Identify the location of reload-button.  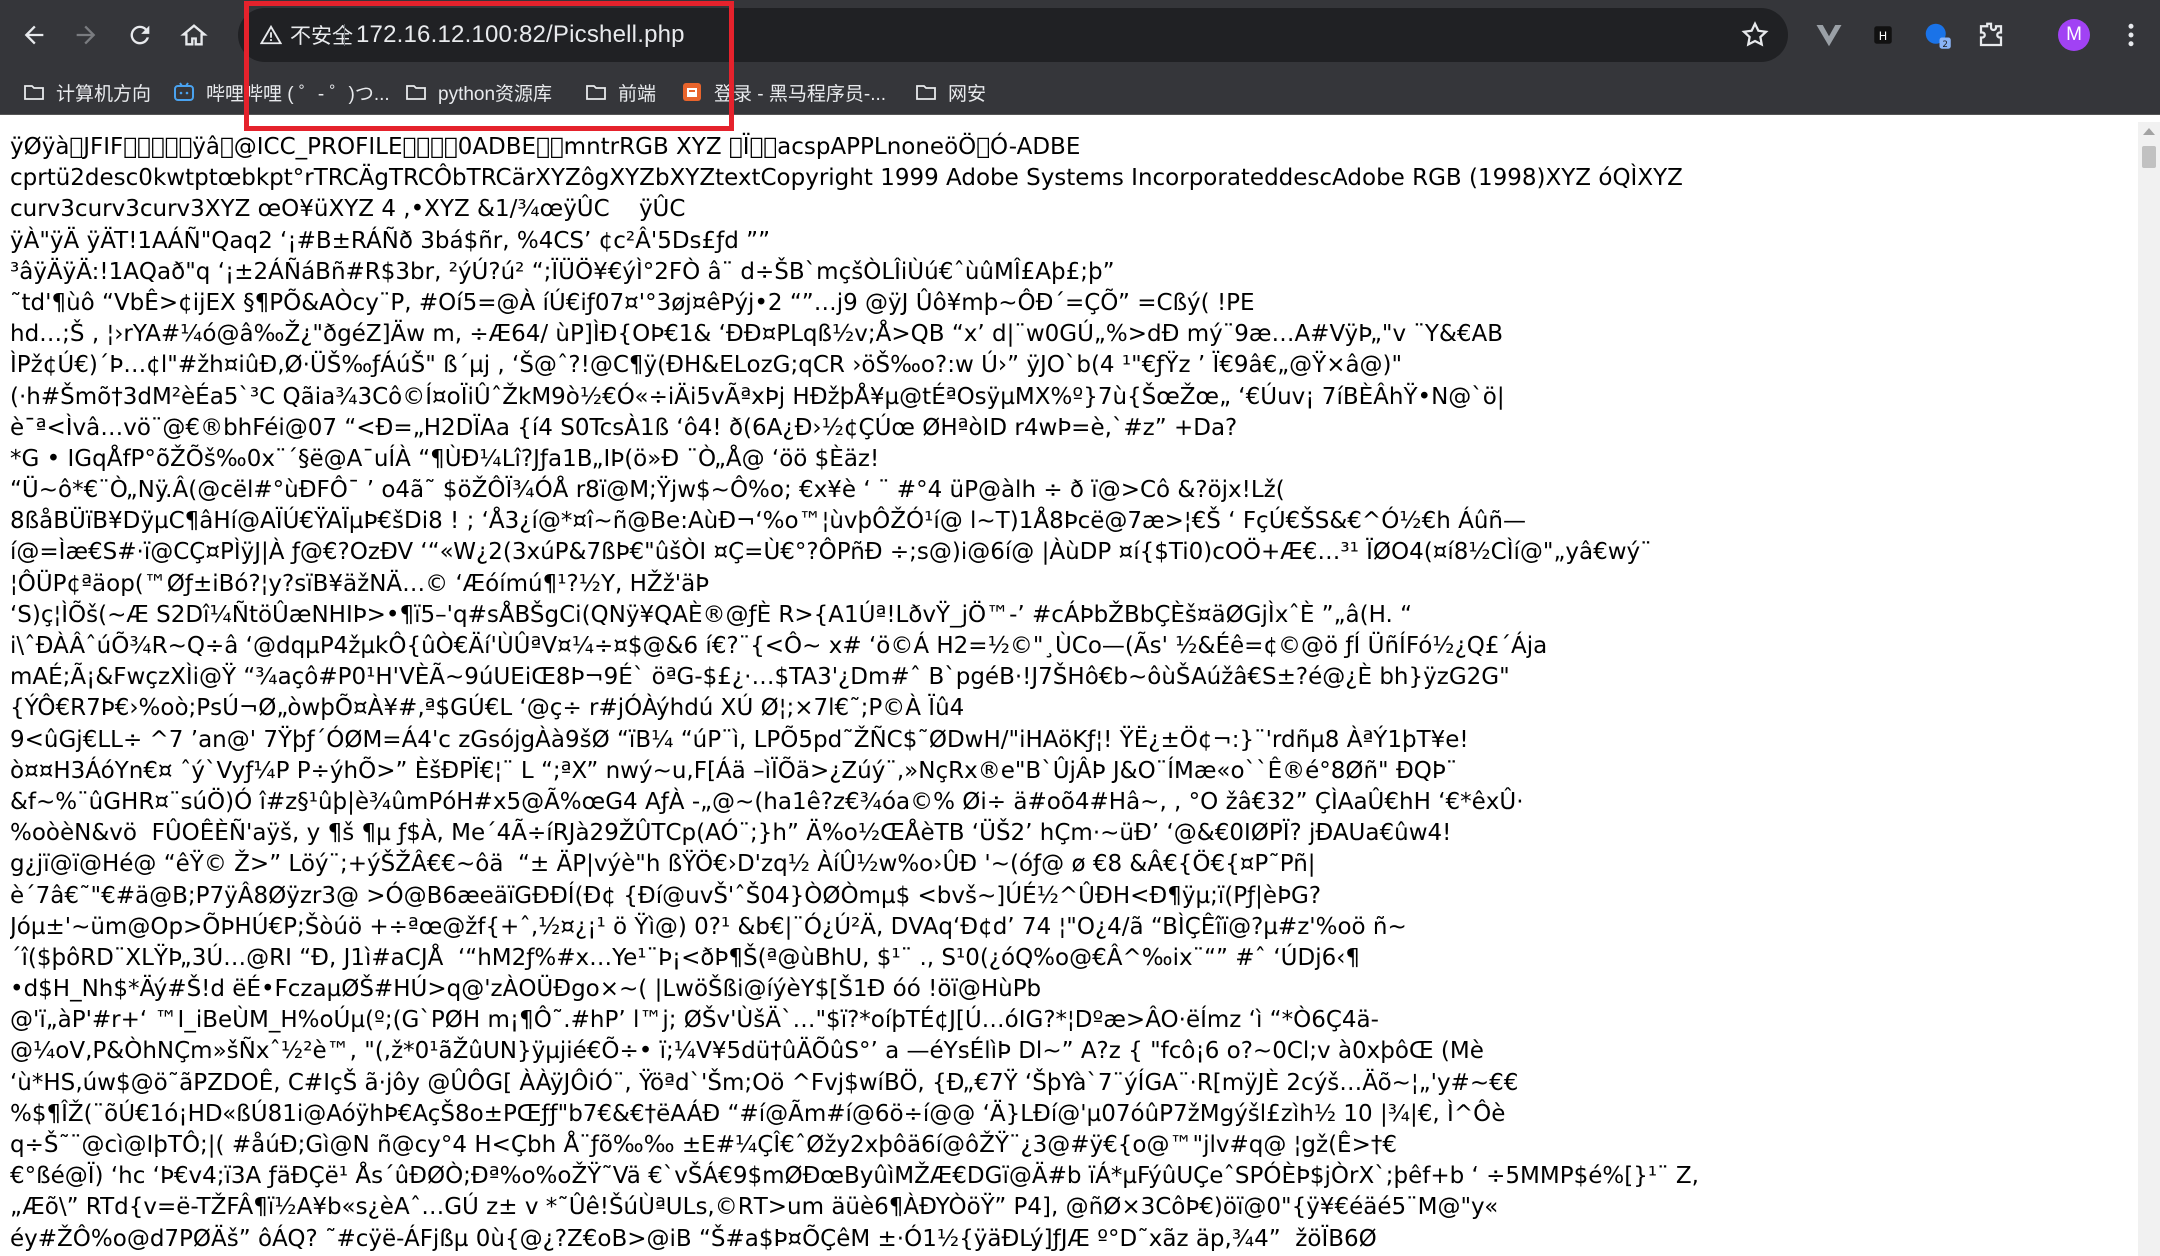
(140, 35).